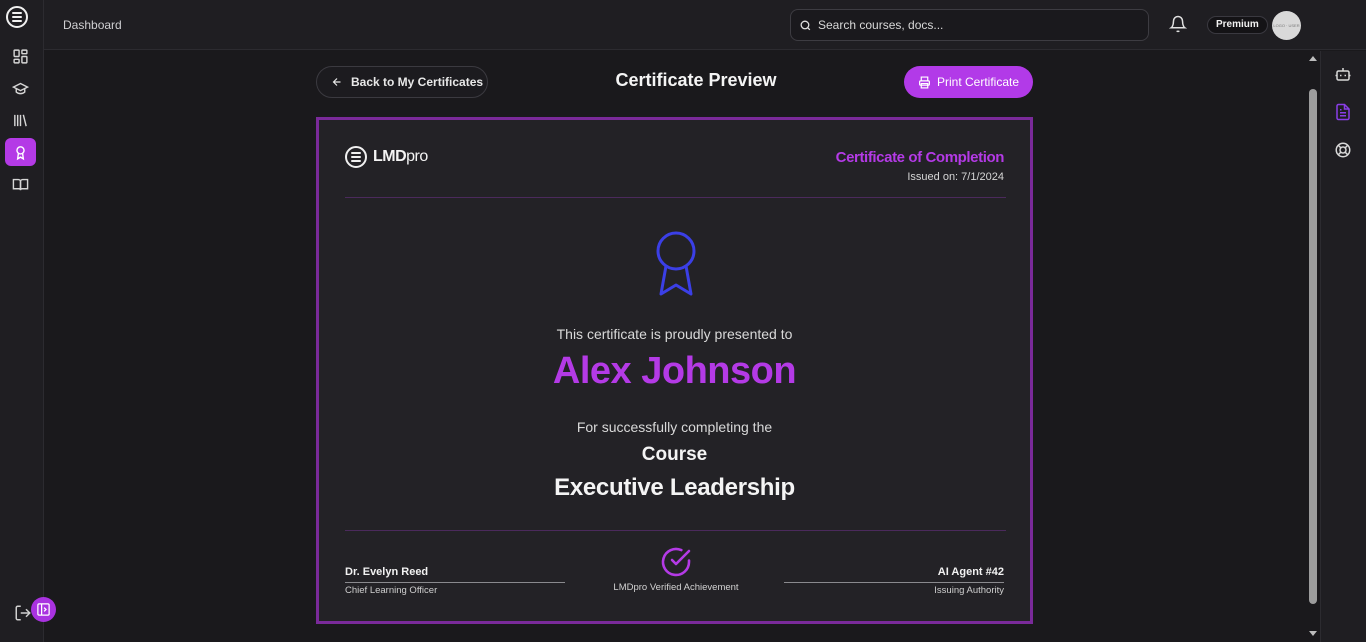  I want to click on sidebar-item-library, so click(20, 120).